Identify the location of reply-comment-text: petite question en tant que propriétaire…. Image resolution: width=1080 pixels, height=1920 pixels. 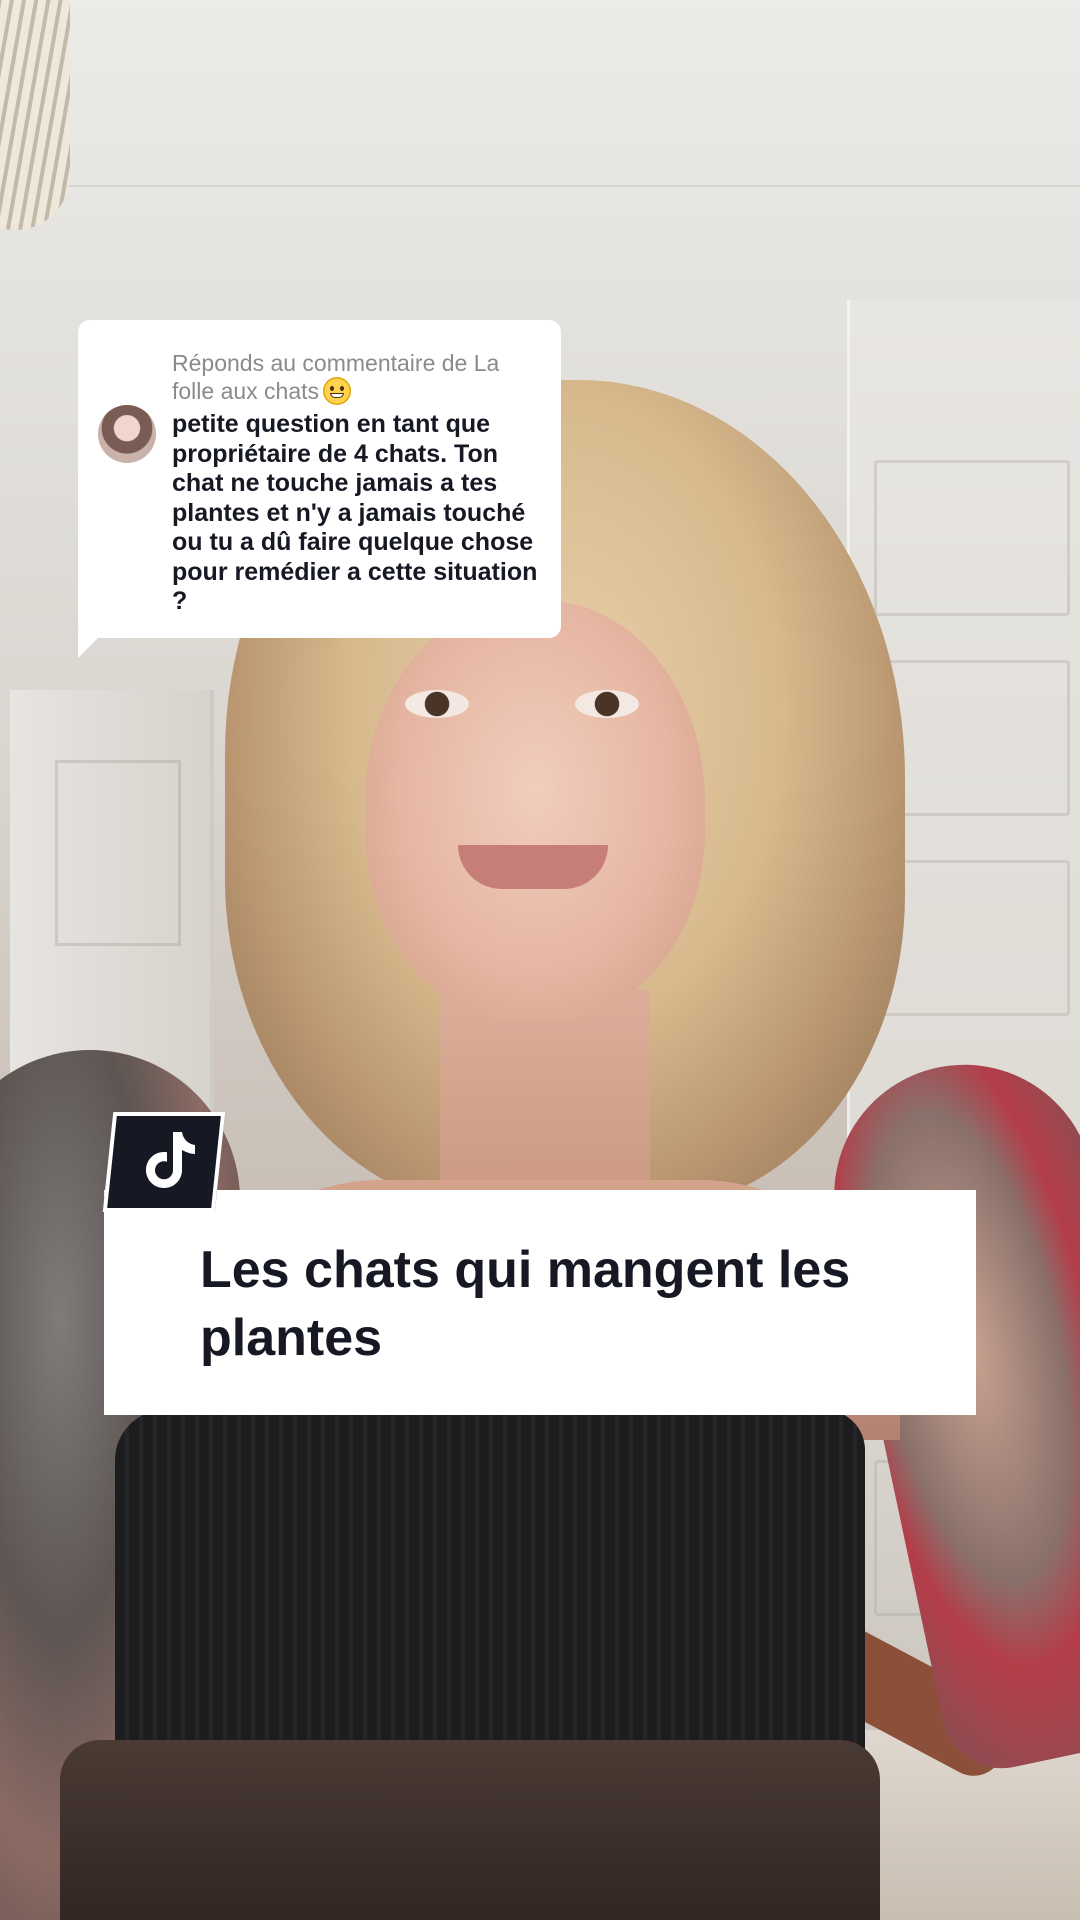
(355, 512).